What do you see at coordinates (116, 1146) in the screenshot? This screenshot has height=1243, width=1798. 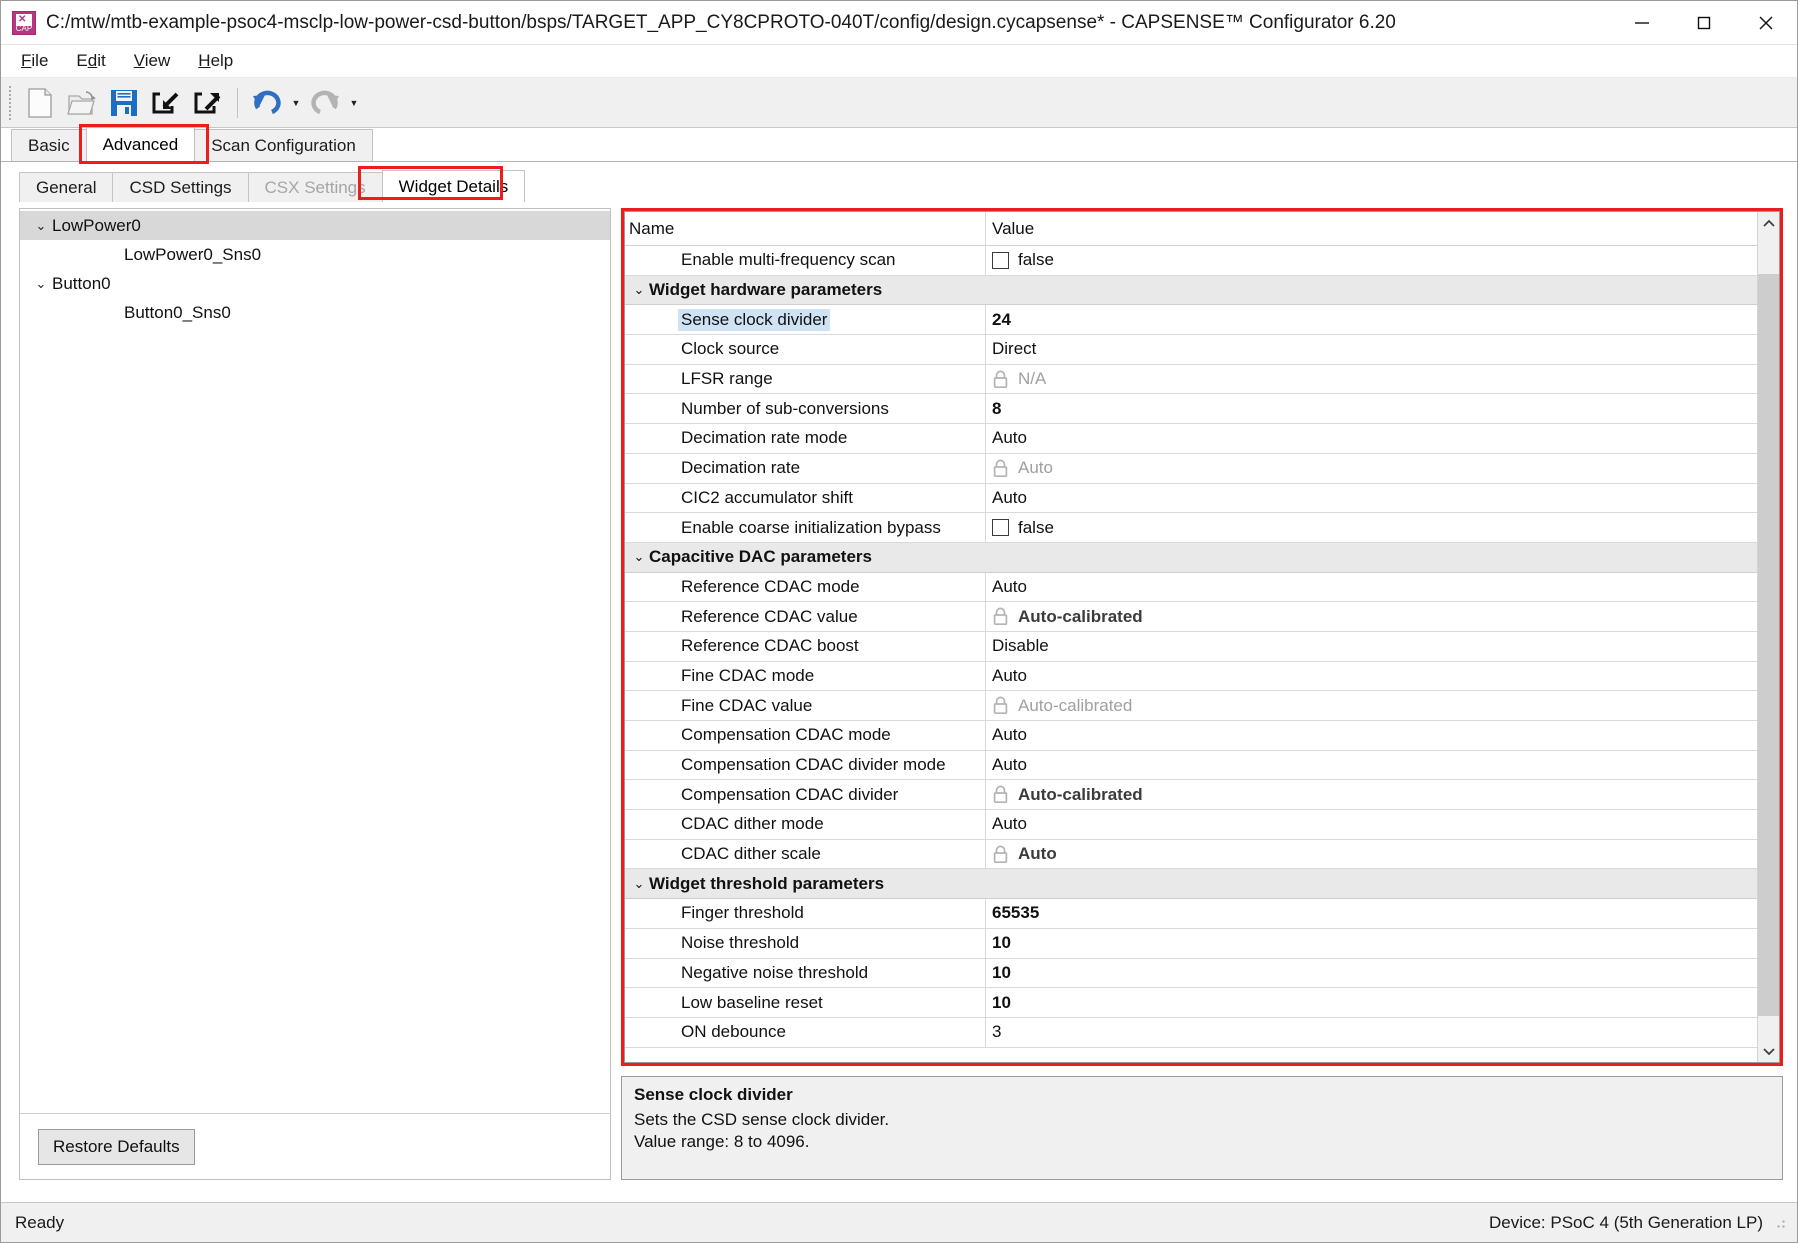 I see `restore-defaults-button: Restore Defaults` at bounding box center [116, 1146].